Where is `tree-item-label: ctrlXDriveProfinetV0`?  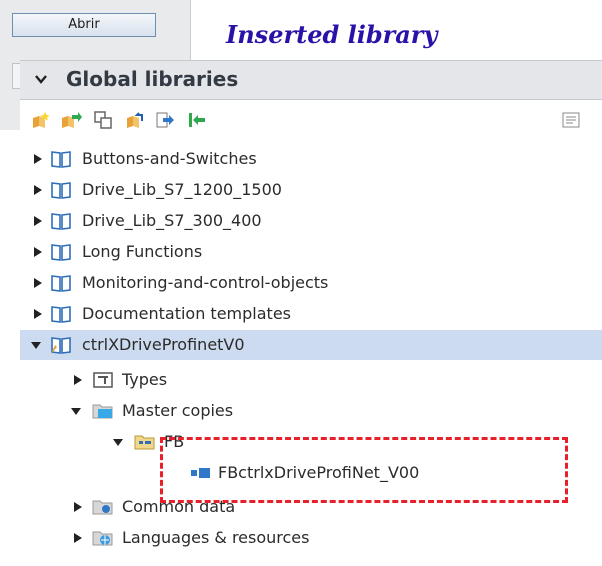
tree-item-label: ctrlXDriveProfinetV0 is located at coordinates (163, 344).